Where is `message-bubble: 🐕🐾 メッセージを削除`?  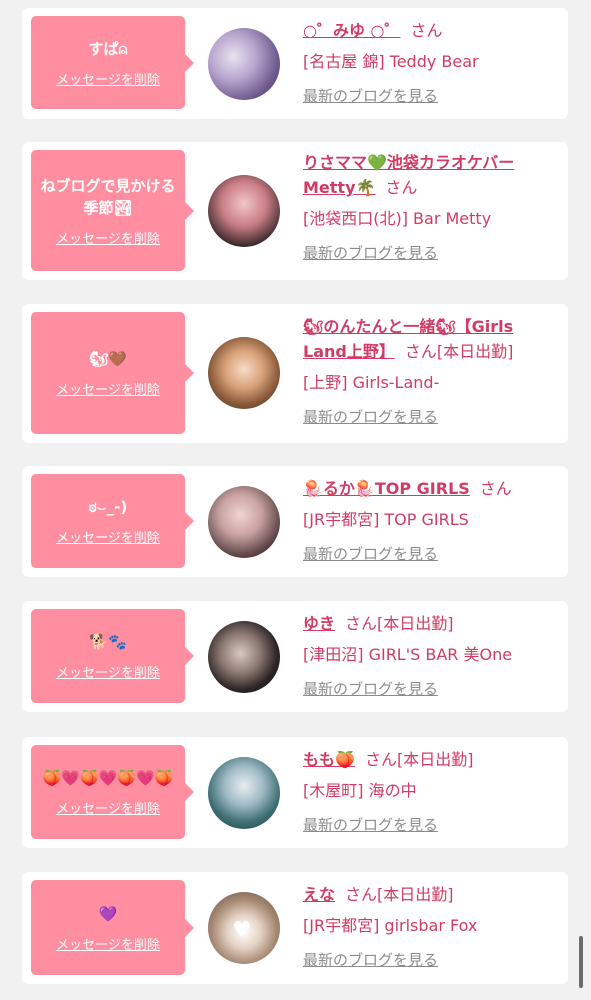 message-bubble: 🐕🐾 メッセージを削除 is located at coordinates (112, 656).